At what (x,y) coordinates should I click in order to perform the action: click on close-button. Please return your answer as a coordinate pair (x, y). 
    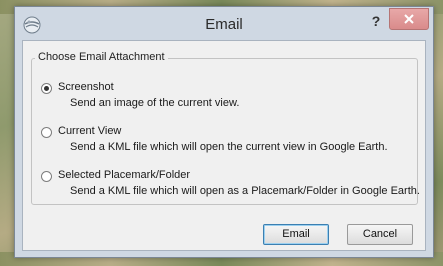
    Looking at the image, I should click on (409, 19).